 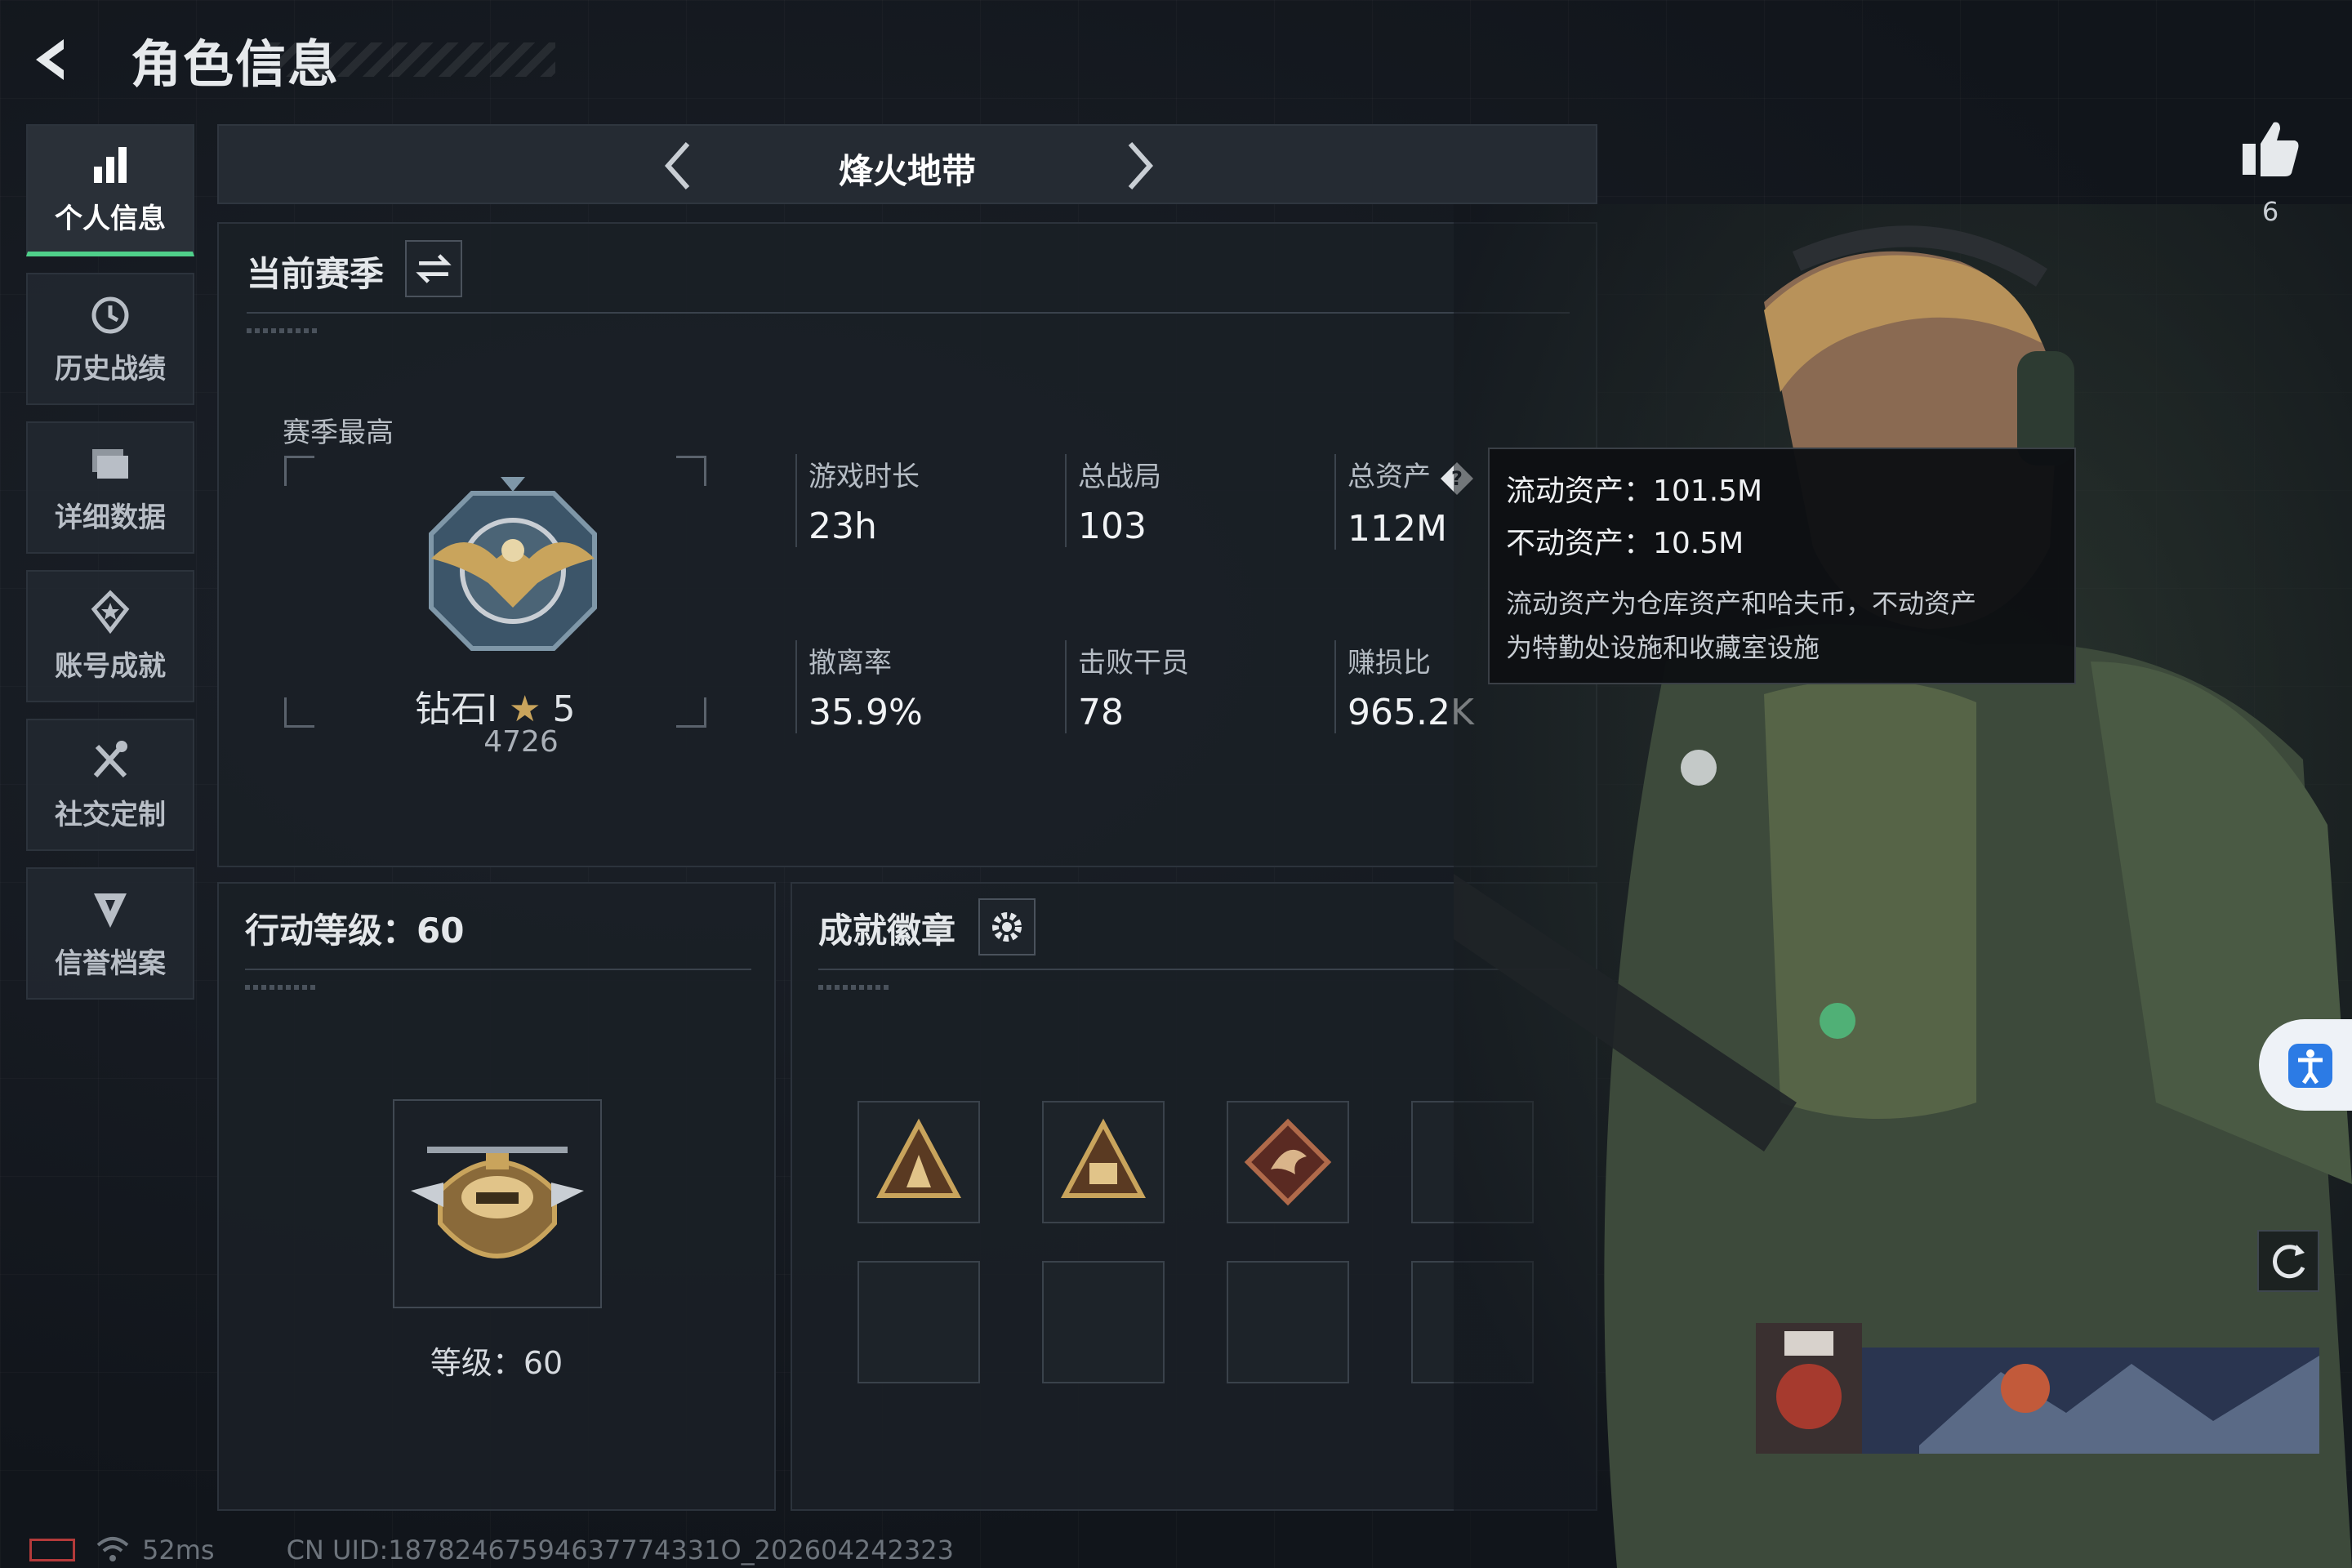 I want to click on stat-extract-rate: 撤离率 35.9%, so click(x=859, y=686).